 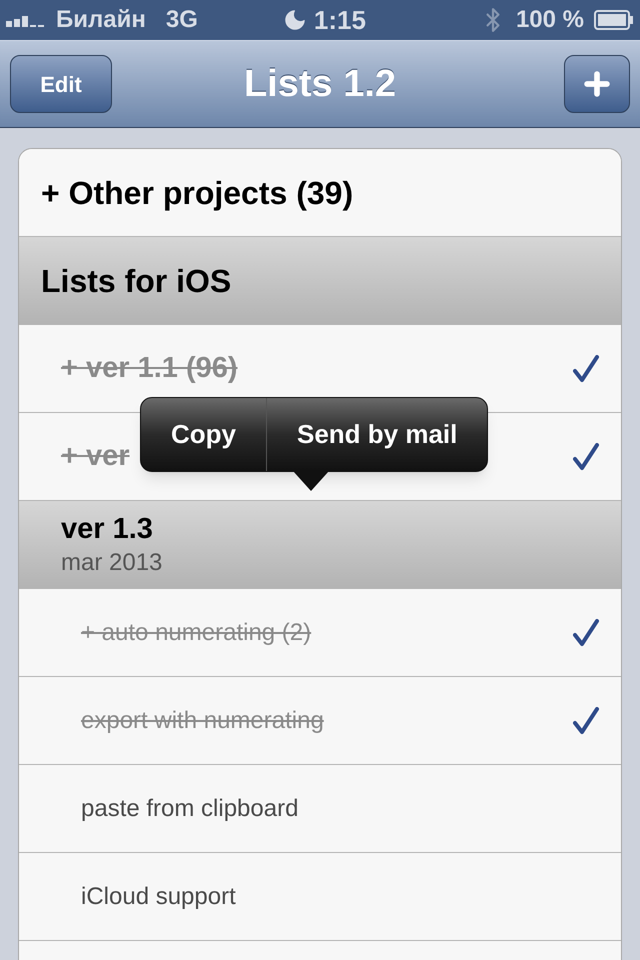 I want to click on row-title: iCloud support, so click(x=158, y=897).